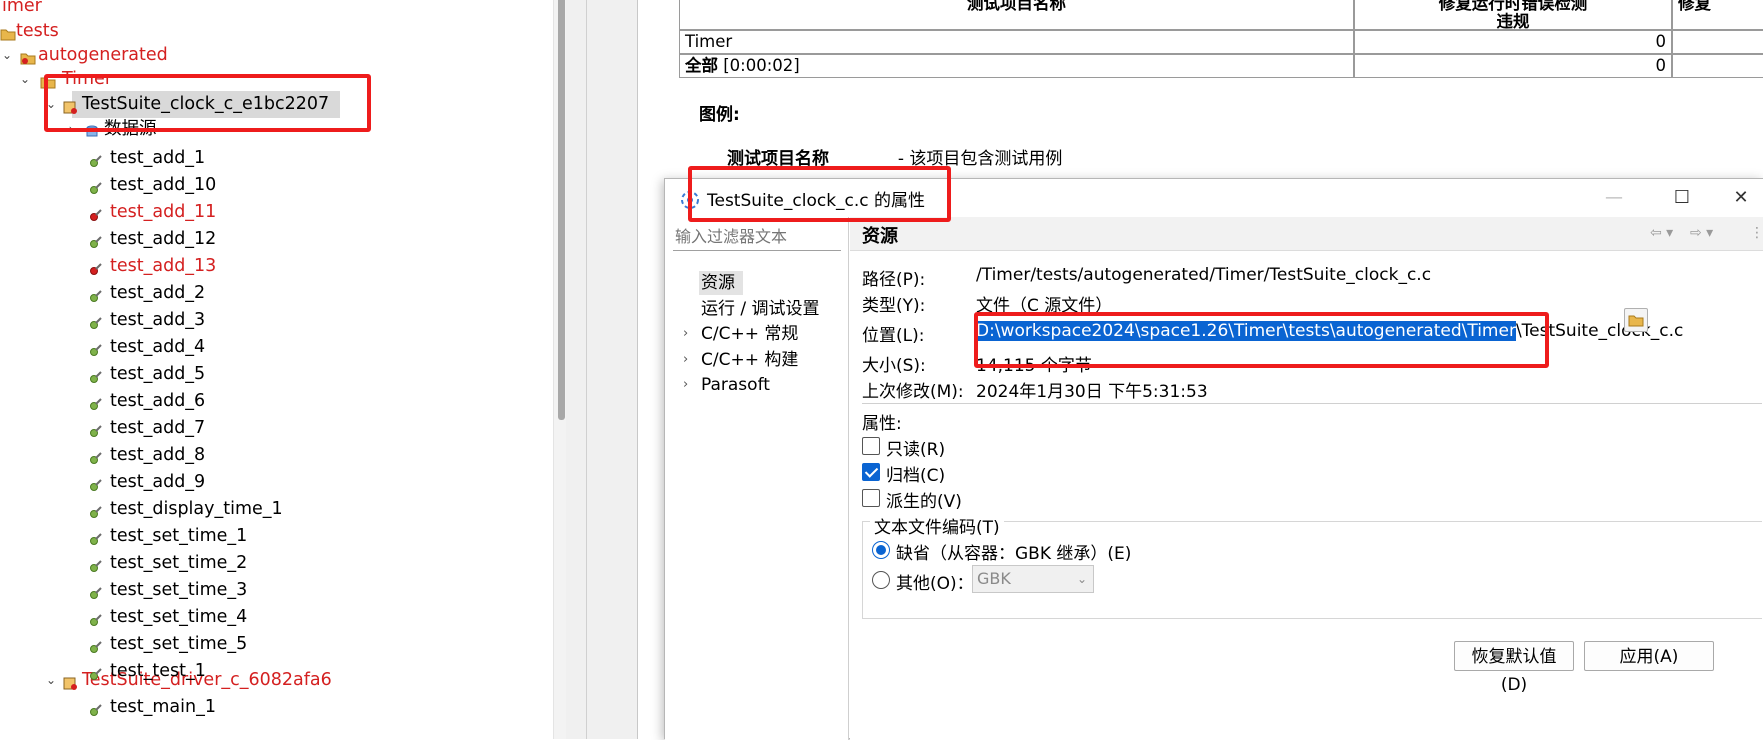 This screenshot has height=740, width=1763. What do you see at coordinates (1306, 234) in the screenshot?
I see `section-header: 资源 ⇦ ▾ ⇨ ▾ ⋮` at bounding box center [1306, 234].